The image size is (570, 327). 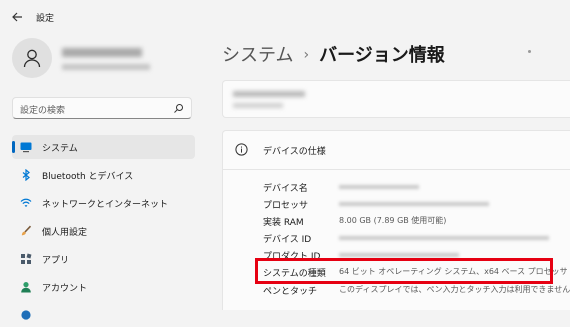 I want to click on breadcrumb: システム › バージョン情報, so click(x=333, y=54).